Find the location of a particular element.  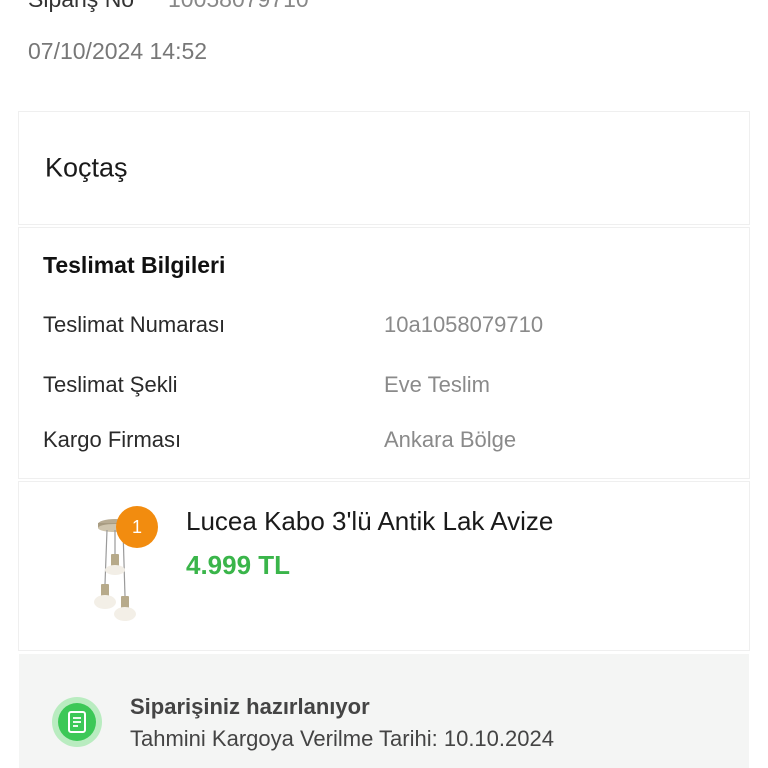

order-header: Sipariş No 10058079710 07/10/2024 14:52 is located at coordinates (388, 32).